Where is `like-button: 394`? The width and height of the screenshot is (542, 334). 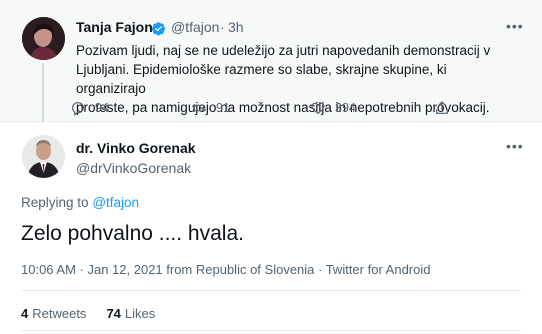 like-button: 394 is located at coordinates (333, 108).